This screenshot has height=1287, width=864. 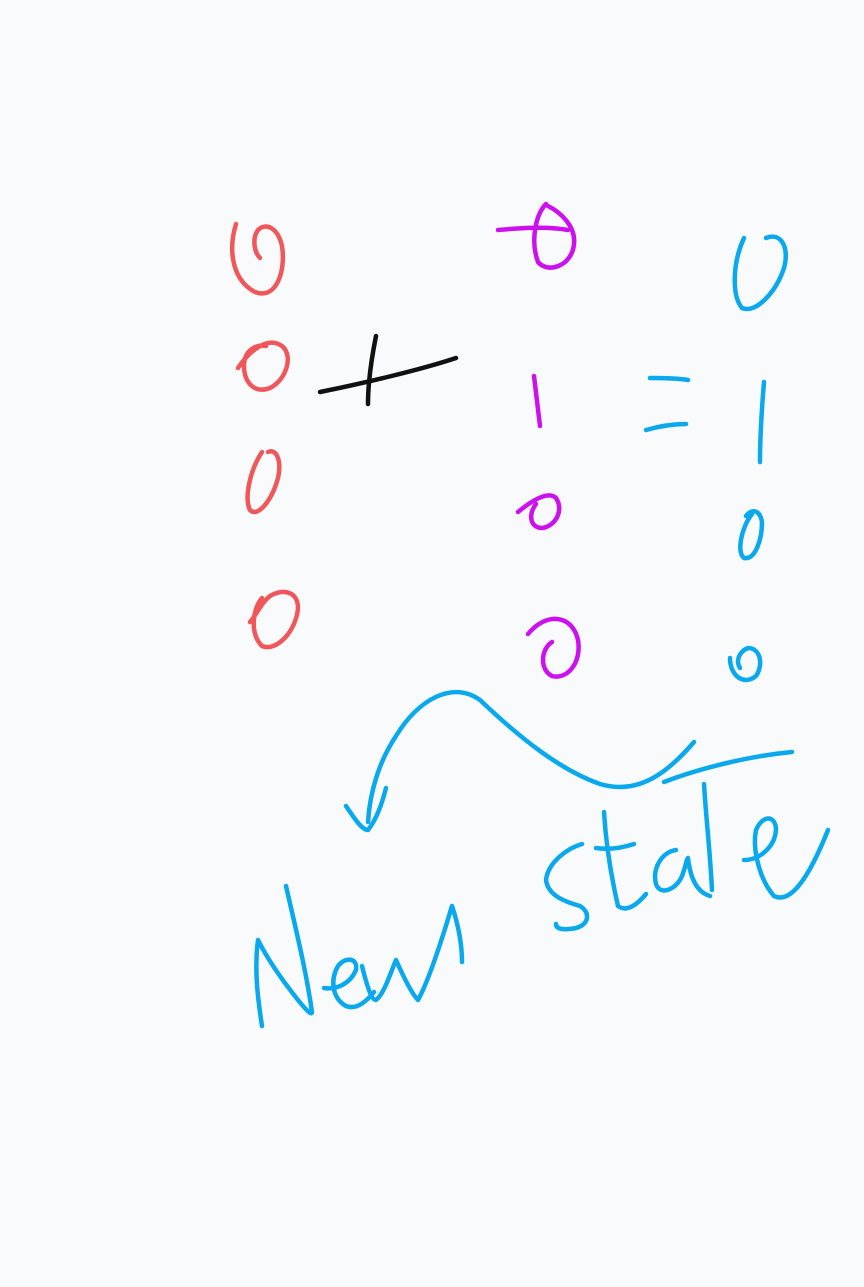 I want to click on result-column, so click(x=757, y=458).